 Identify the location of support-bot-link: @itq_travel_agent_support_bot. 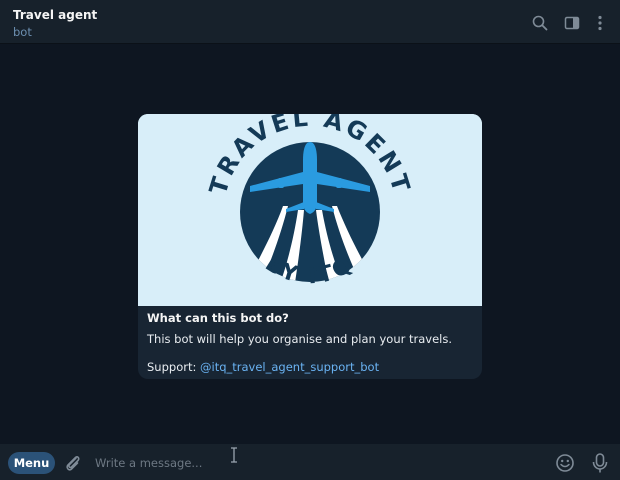
(289, 367).